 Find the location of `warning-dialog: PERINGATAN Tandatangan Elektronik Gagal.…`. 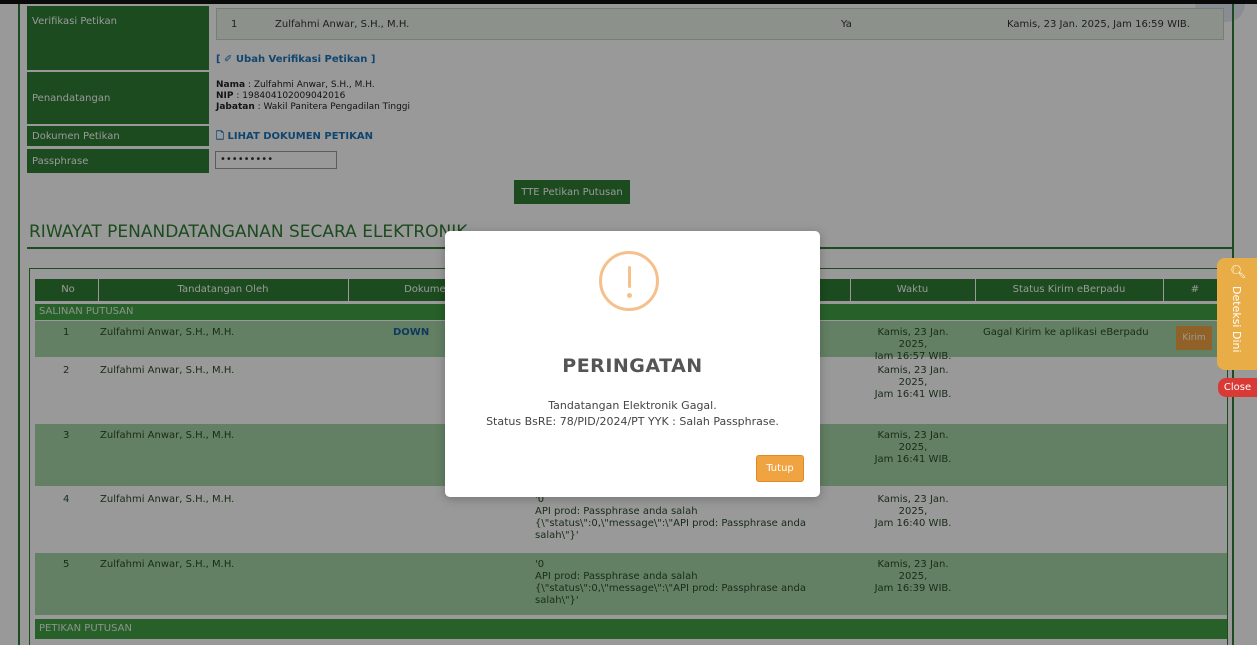

warning-dialog: PERINGATAN Tandatangan Elektronik Gagal.… is located at coordinates (632, 364).